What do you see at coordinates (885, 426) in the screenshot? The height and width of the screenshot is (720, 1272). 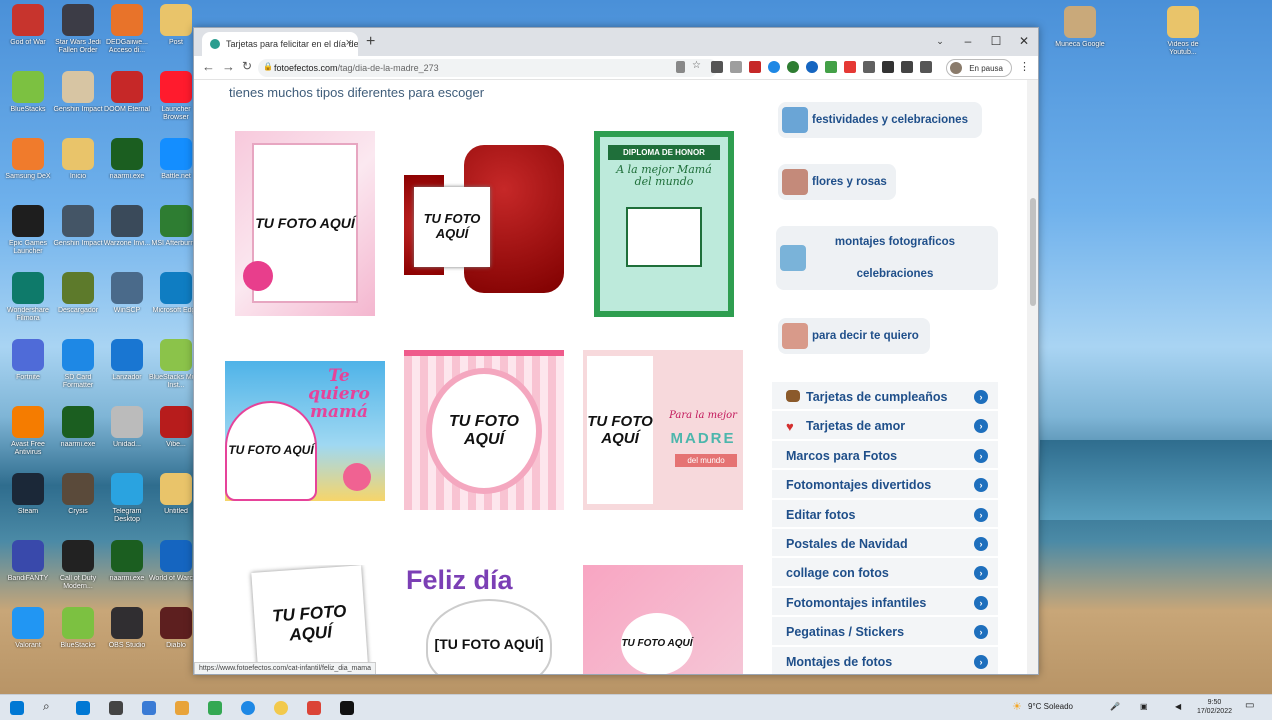 I see `category-amor: ♥ Tarjetas de amor ›` at bounding box center [885, 426].